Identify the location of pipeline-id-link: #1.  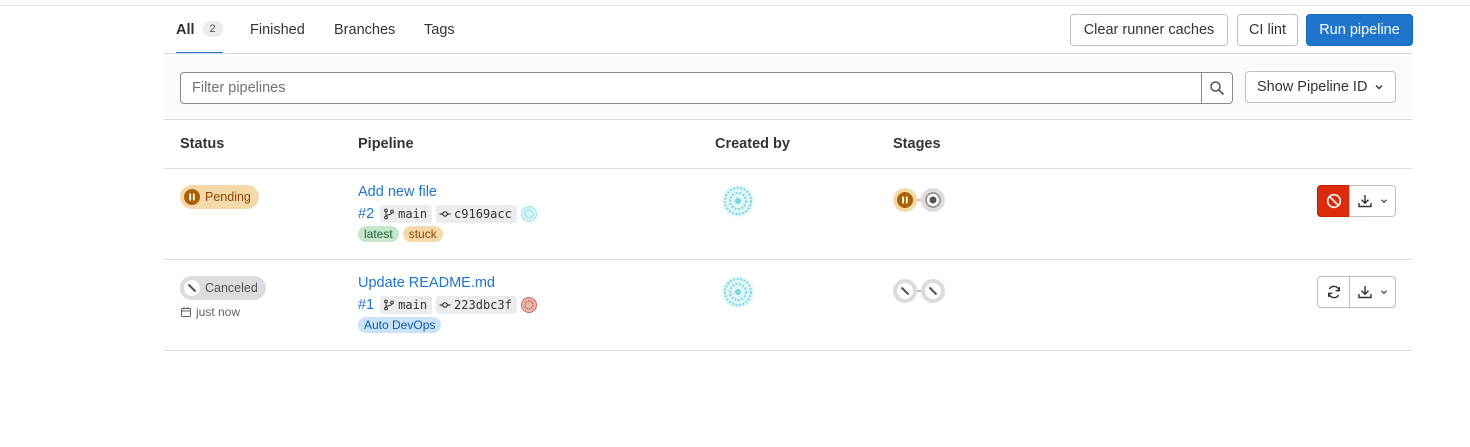
(366, 305).